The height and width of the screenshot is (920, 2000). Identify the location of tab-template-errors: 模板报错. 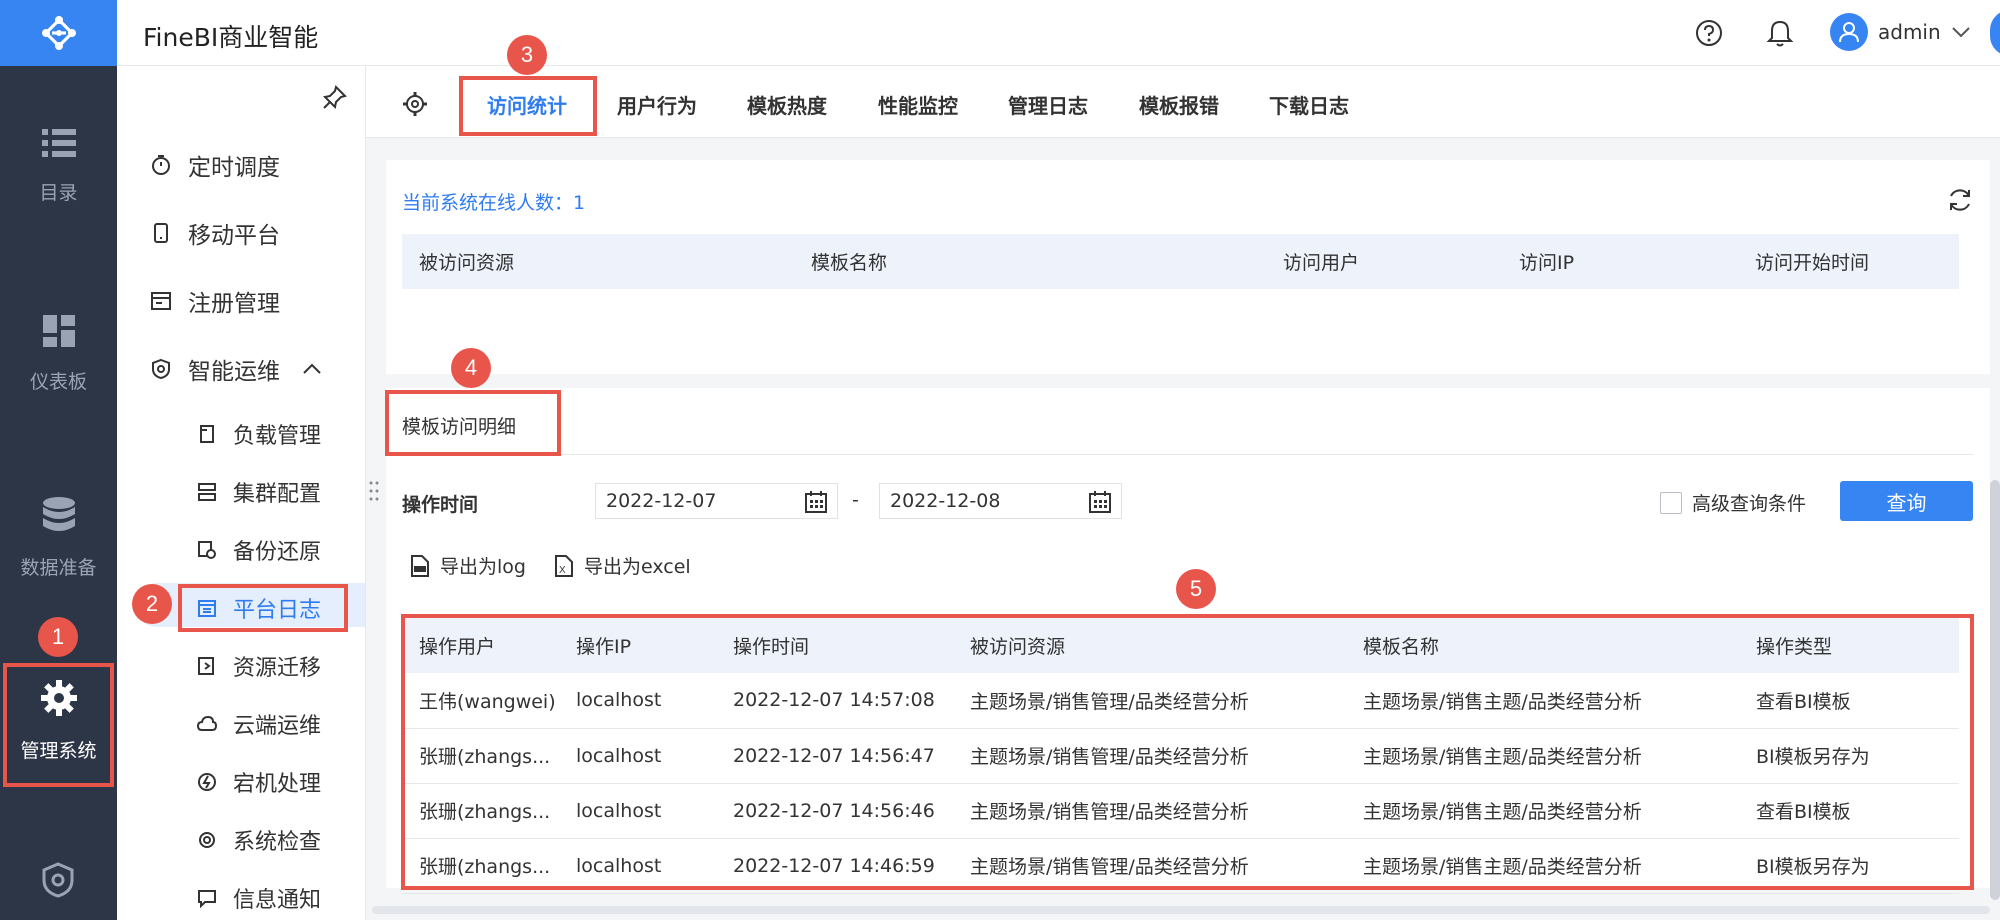
(1179, 104).